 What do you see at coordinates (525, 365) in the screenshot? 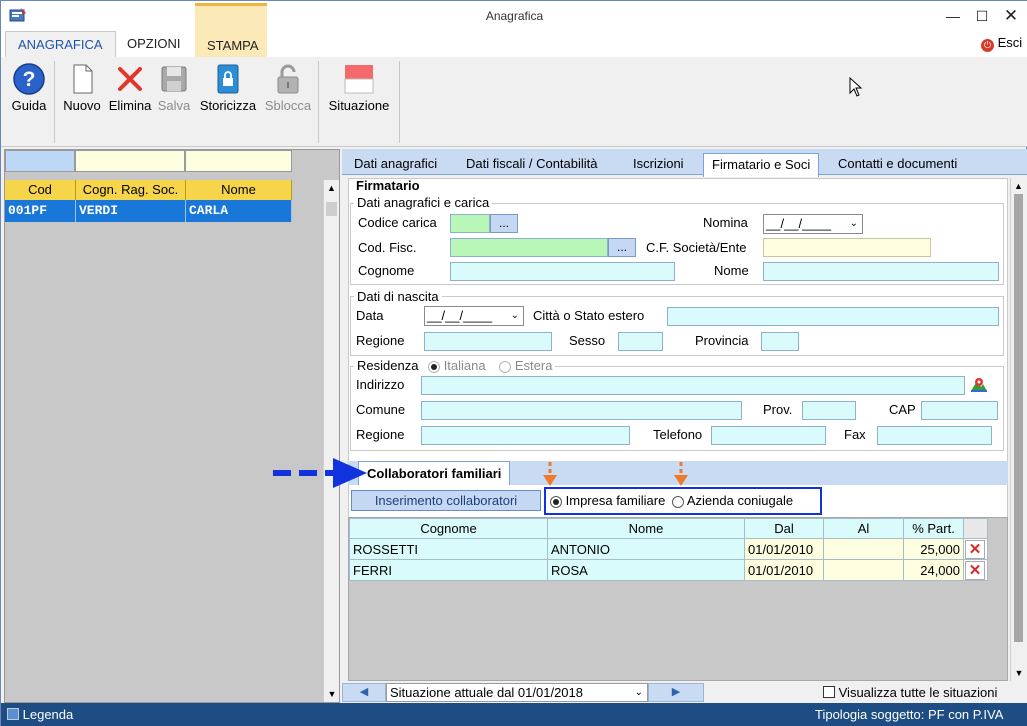
I see `radio-estera: Estera` at bounding box center [525, 365].